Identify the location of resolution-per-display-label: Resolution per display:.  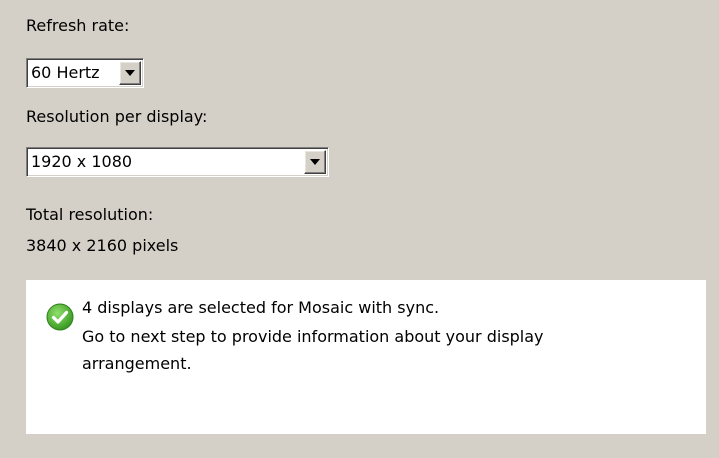
(117, 116).